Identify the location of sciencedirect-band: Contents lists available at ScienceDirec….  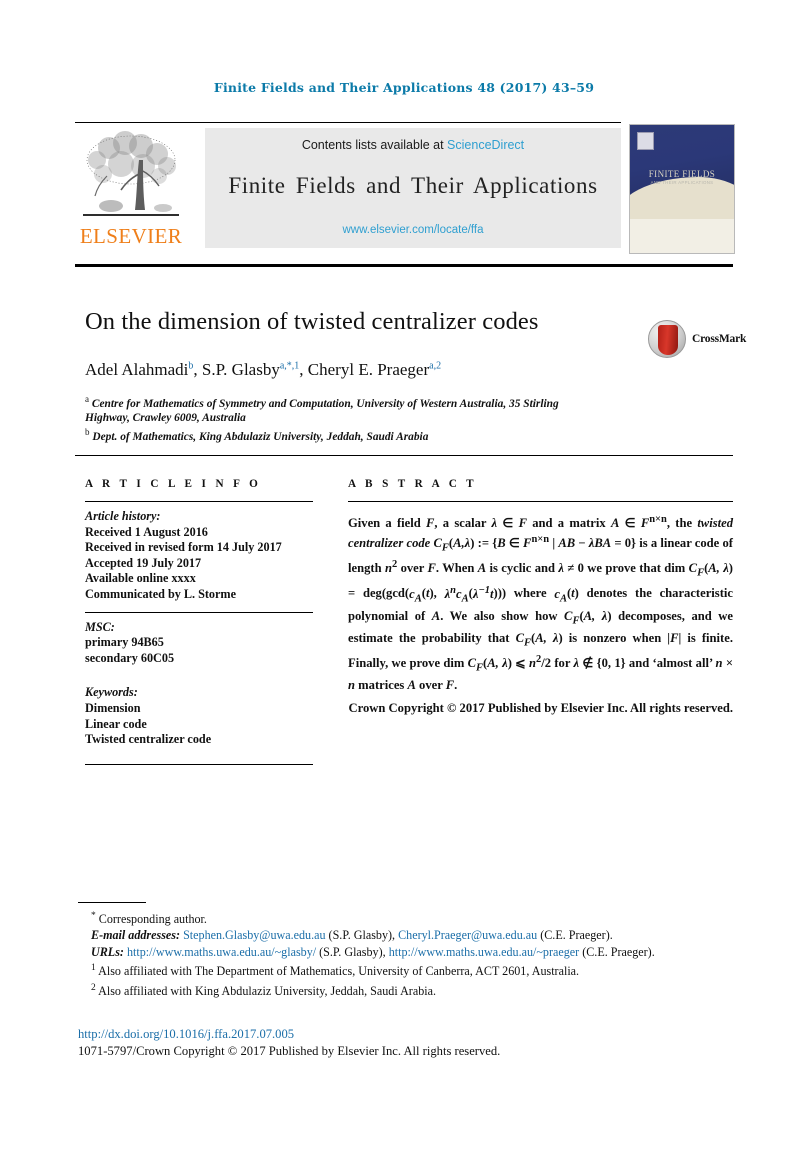
(413, 188).